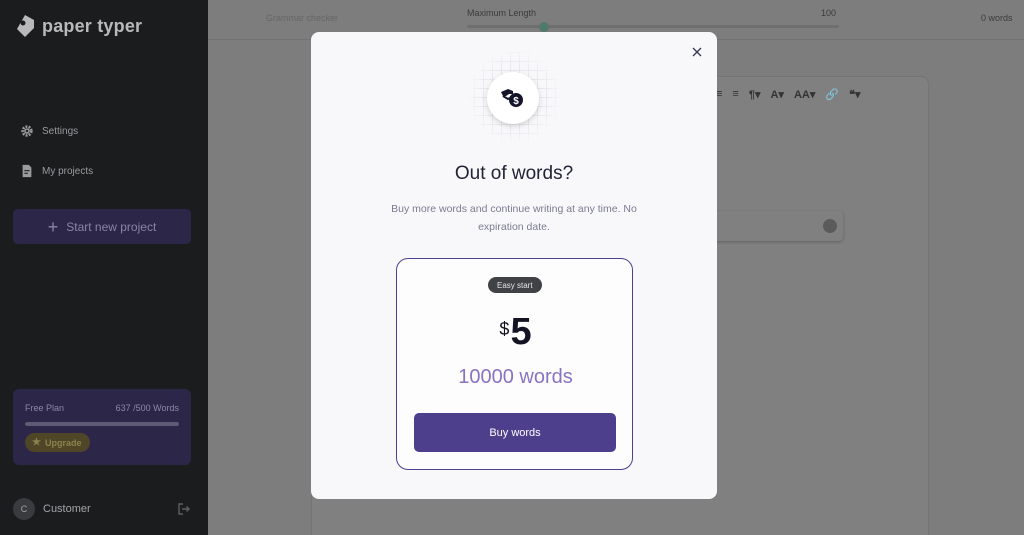 The width and height of the screenshot is (1024, 535). What do you see at coordinates (502, 13) in the screenshot?
I see `max-length-label: Maximum Length` at bounding box center [502, 13].